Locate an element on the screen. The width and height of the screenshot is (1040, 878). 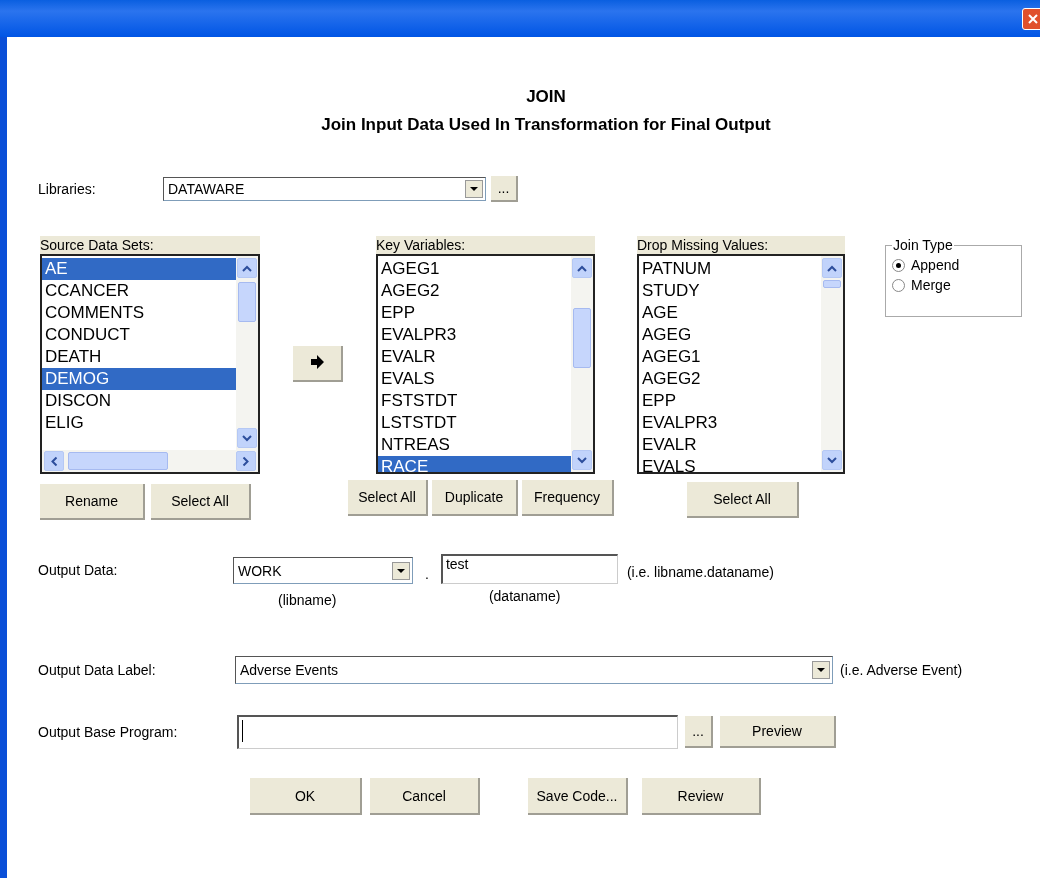
close-button is located at coordinates (1031, 18).